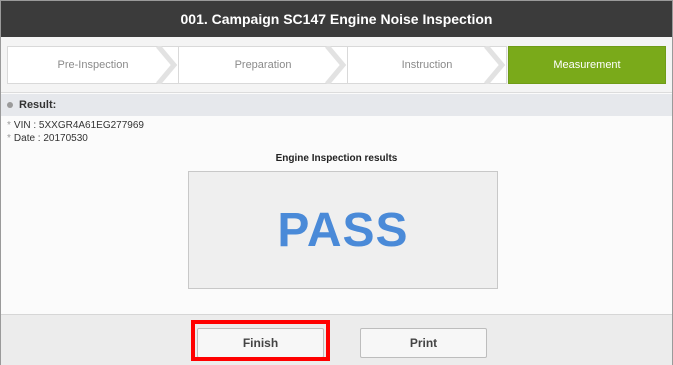  I want to click on step-preparation: Preparation, so click(263, 65).